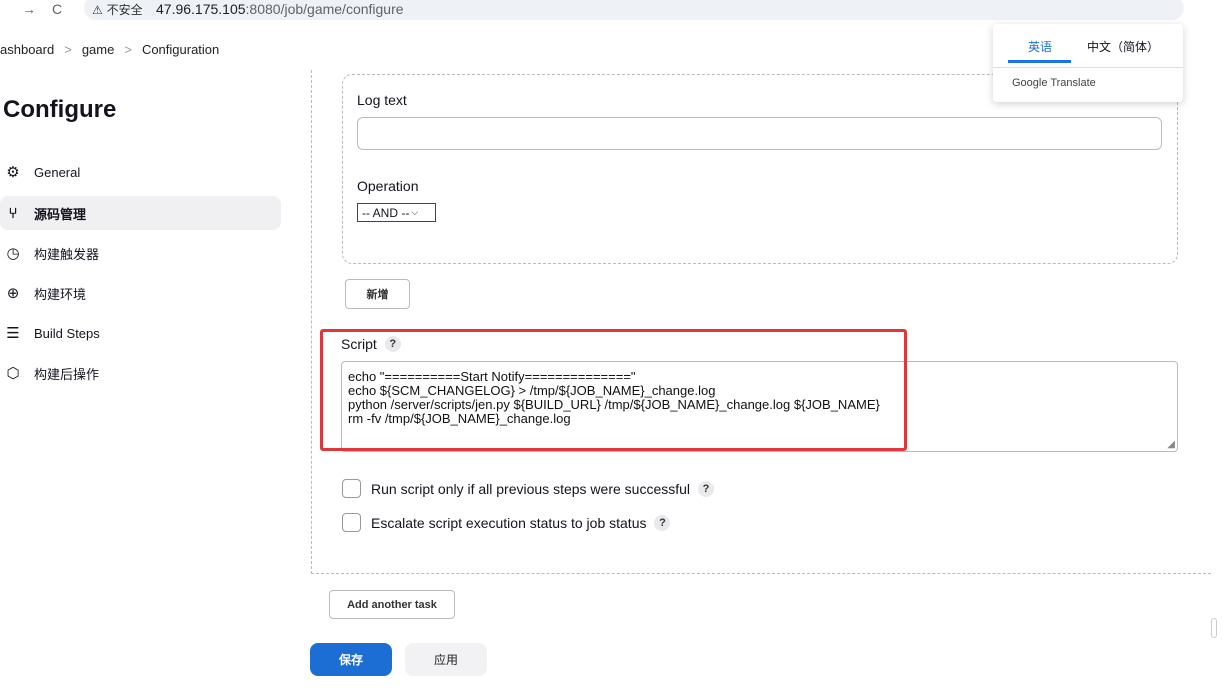 Image resolution: width=1227 pixels, height=690 pixels. What do you see at coordinates (1054, 83) in the screenshot?
I see `google-translate-brand: Google Translate` at bounding box center [1054, 83].